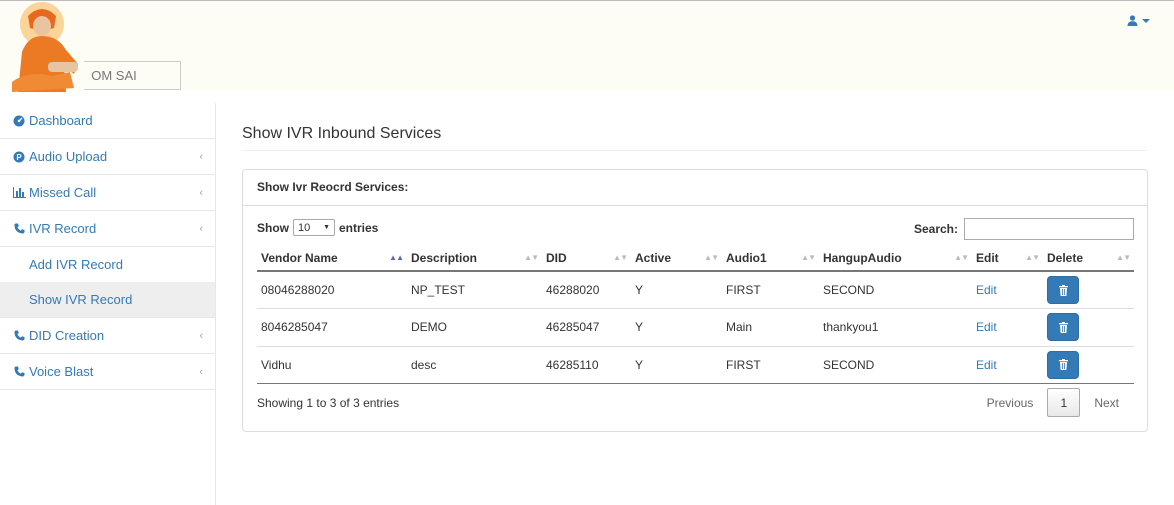  Describe the element at coordinates (63, 192) in the screenshot. I see `sidebar-item-label: Missed Call` at that location.